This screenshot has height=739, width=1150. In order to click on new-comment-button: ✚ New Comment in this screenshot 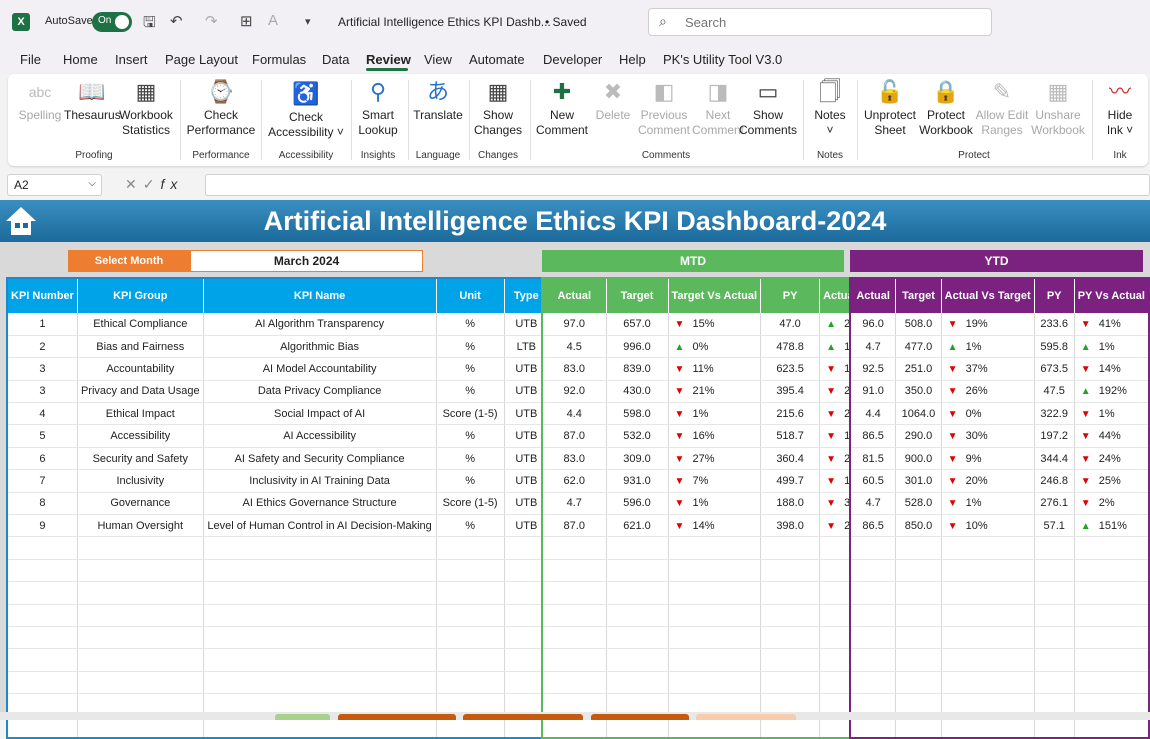, I will do `click(562, 108)`.